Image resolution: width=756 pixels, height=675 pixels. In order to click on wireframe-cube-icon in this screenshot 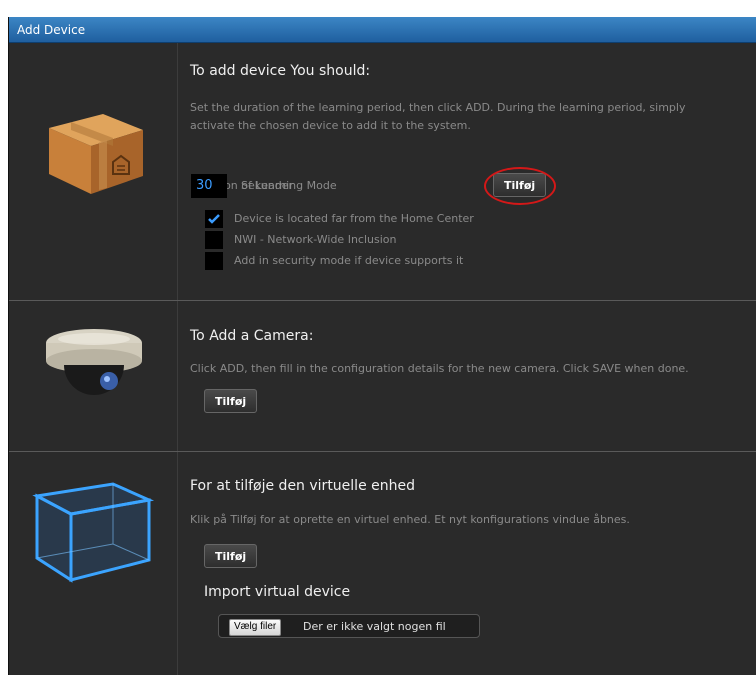, I will do `click(93, 532)`.